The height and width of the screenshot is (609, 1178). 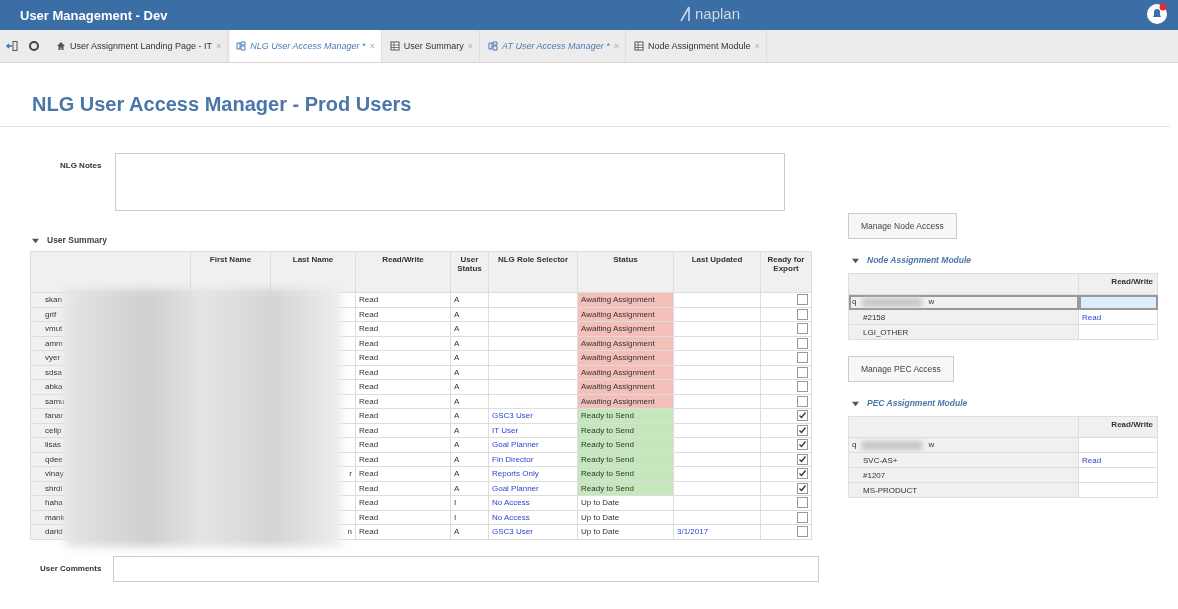 What do you see at coordinates (585, 95) in the screenshot?
I see `page-title: NLG User Access Manager - Prod Users` at bounding box center [585, 95].